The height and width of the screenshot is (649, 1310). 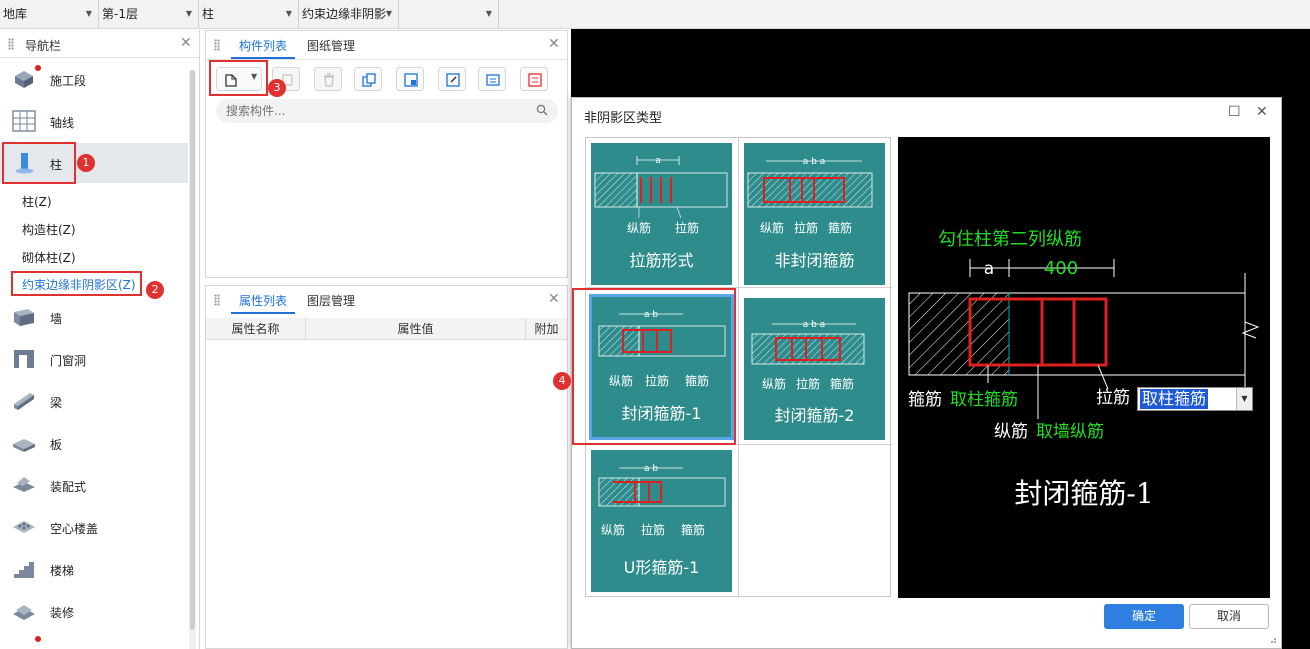 I want to click on stirrup-label: 箍筋, so click(x=925, y=400).